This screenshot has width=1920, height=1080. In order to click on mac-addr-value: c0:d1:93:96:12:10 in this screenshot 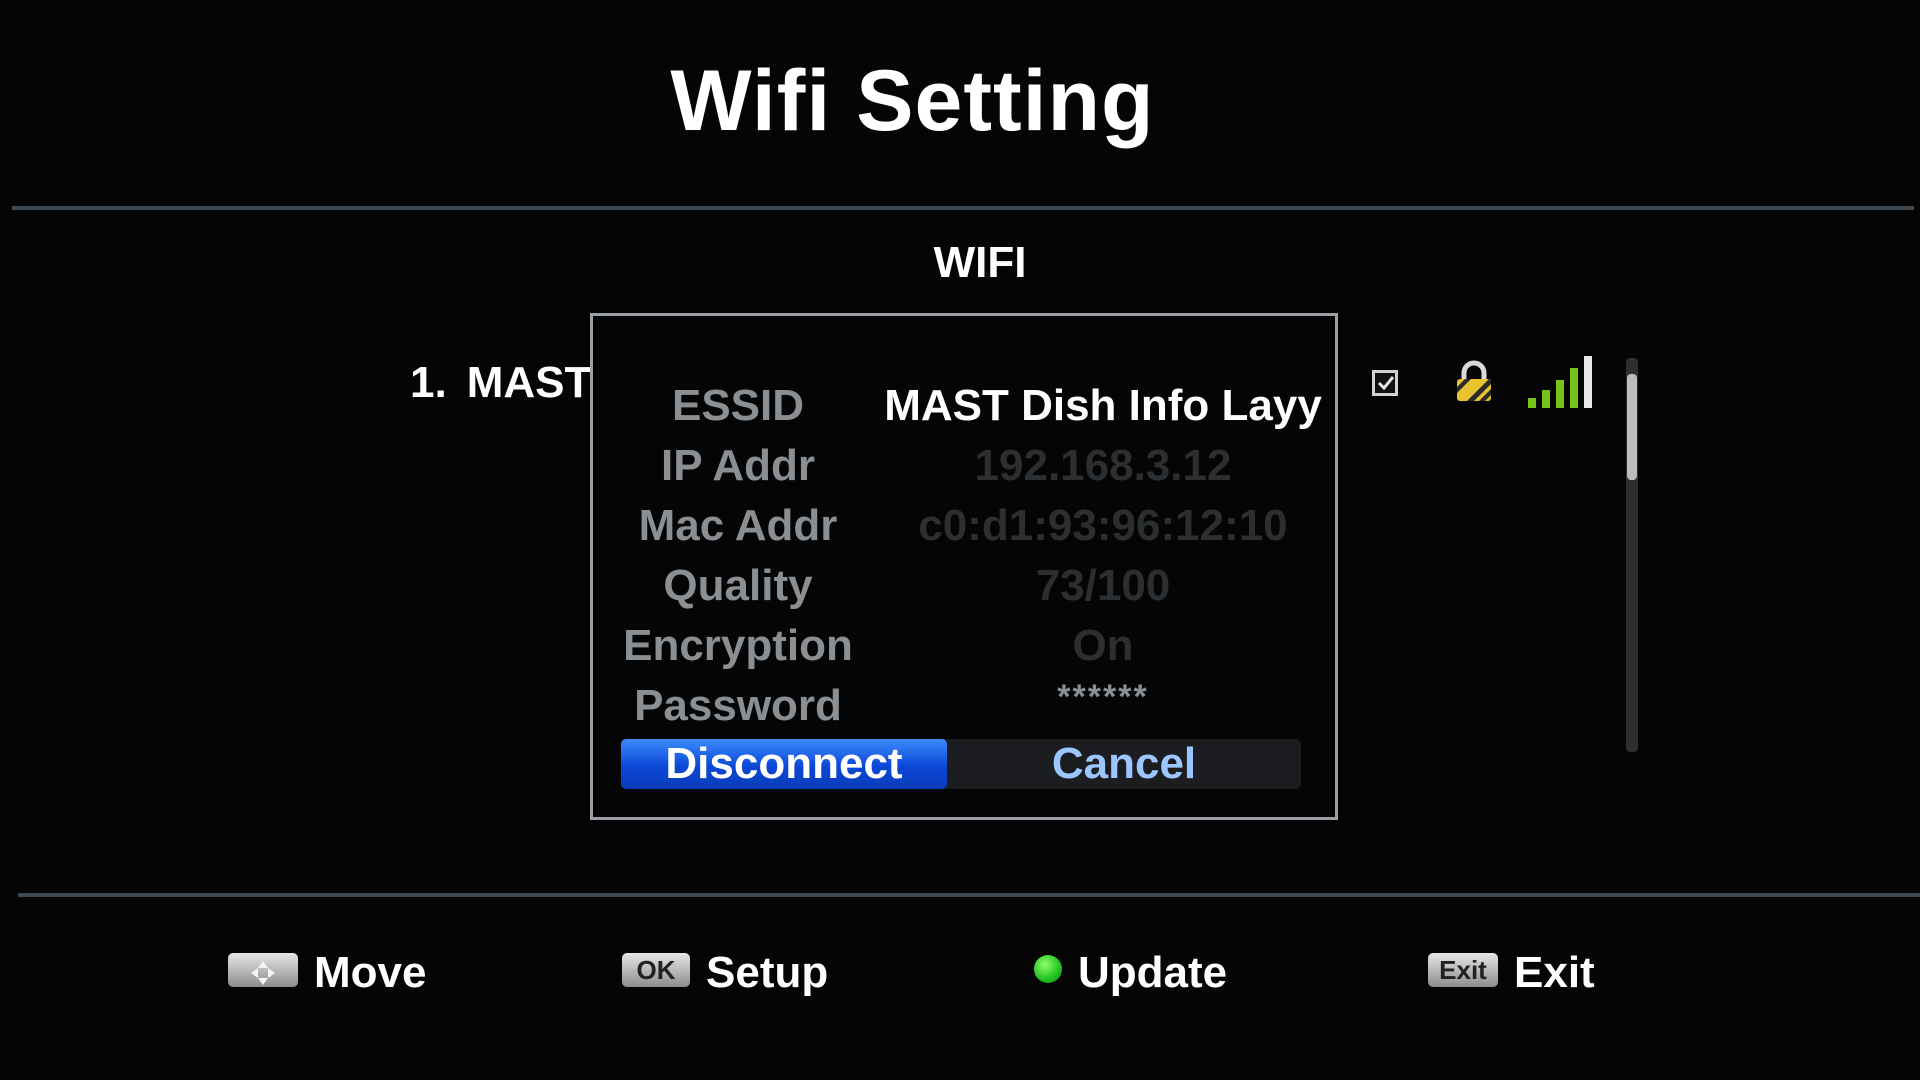, I will do `click(1103, 525)`.